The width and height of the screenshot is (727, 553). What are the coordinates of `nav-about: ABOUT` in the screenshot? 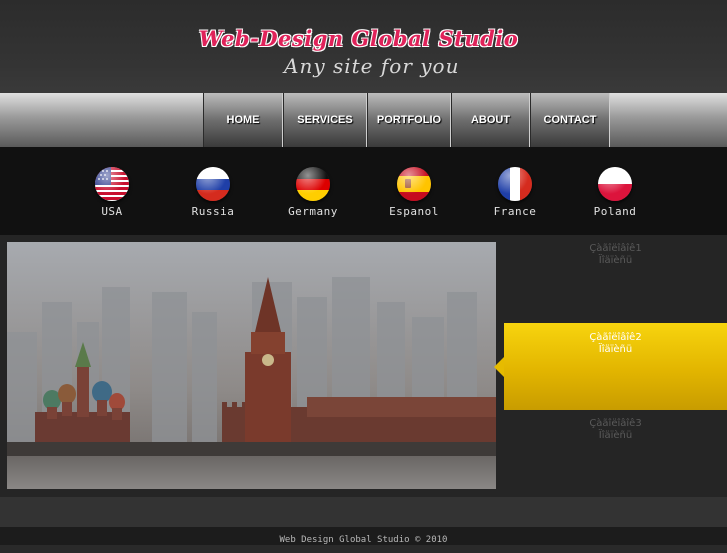 It's located at (490, 120).